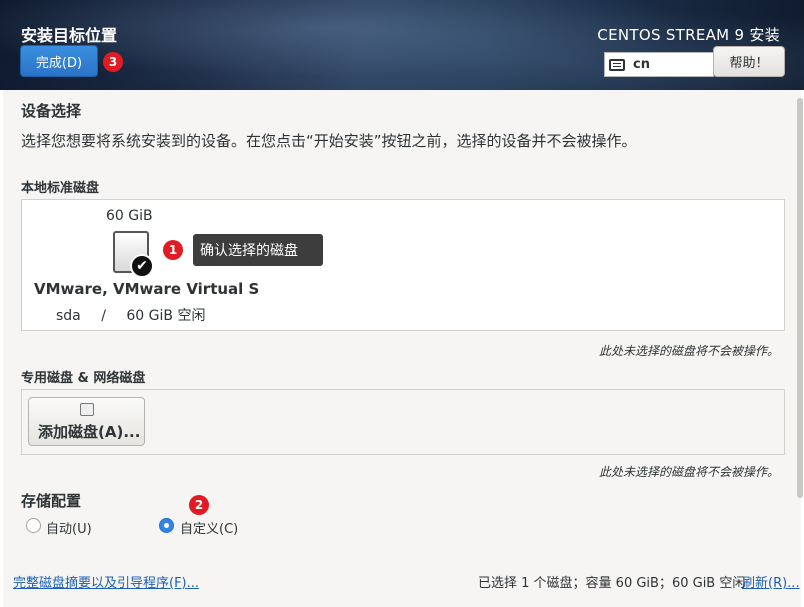 This screenshot has width=804, height=607. Describe the element at coordinates (33, 525) in the screenshot. I see `radio-automatic` at that location.